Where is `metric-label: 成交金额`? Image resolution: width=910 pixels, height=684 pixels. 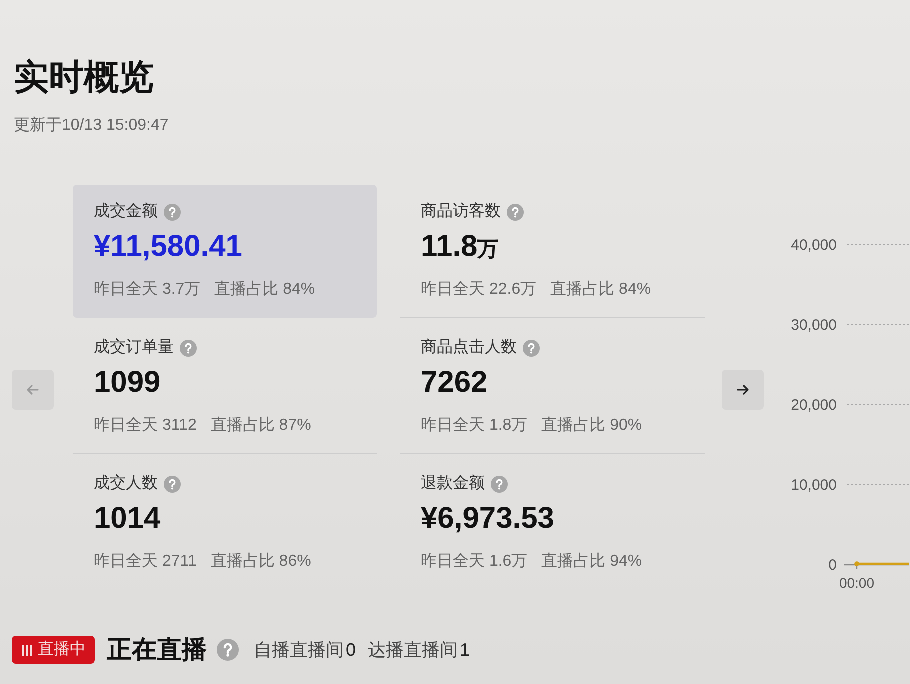
metric-label: 成交金额 is located at coordinates (126, 212).